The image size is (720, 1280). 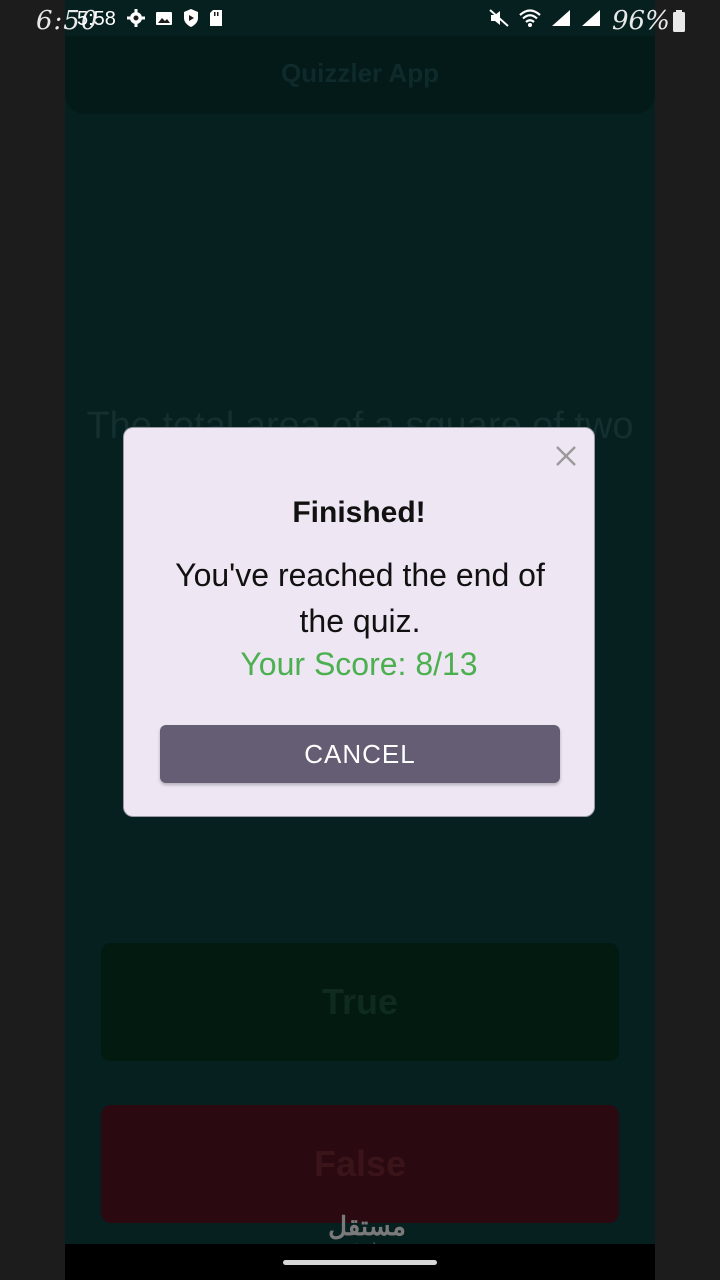 What do you see at coordinates (175, 18) in the screenshot?
I see `notification-icons` at bounding box center [175, 18].